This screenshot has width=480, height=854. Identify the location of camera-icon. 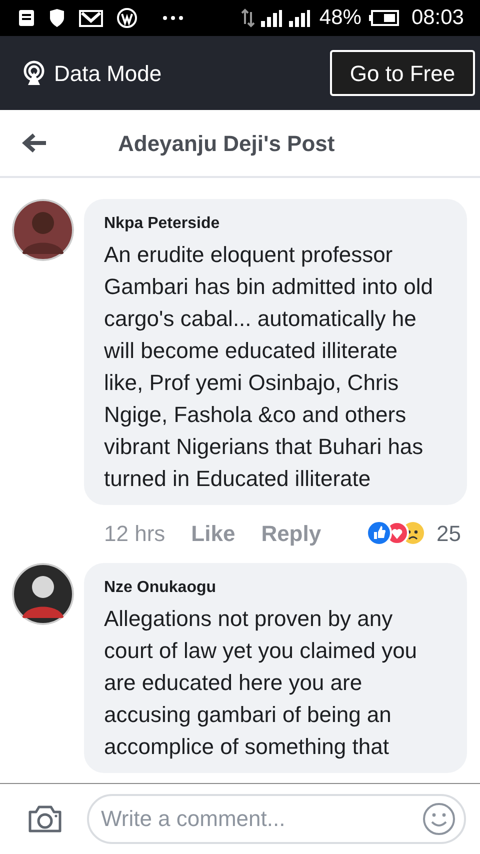
(45, 819).